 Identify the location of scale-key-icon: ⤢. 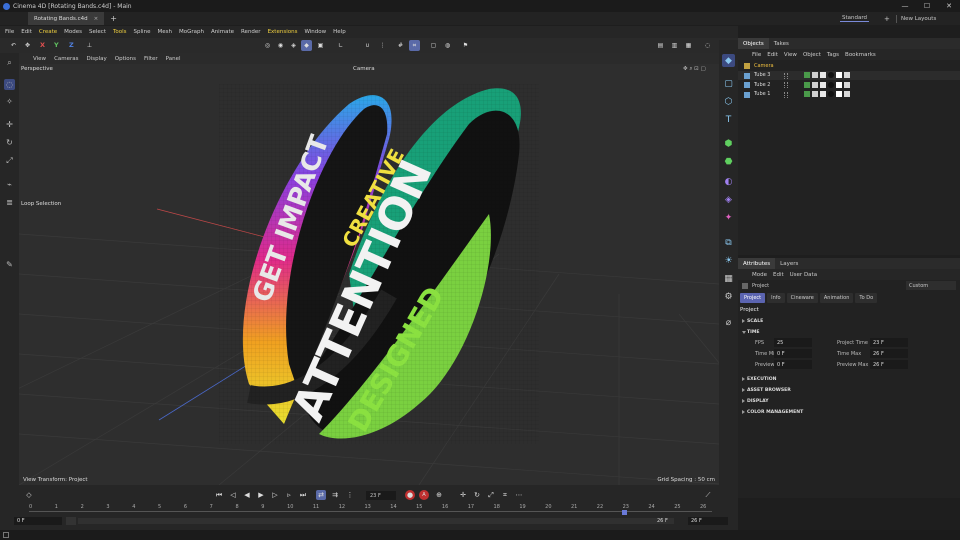
(491, 495).